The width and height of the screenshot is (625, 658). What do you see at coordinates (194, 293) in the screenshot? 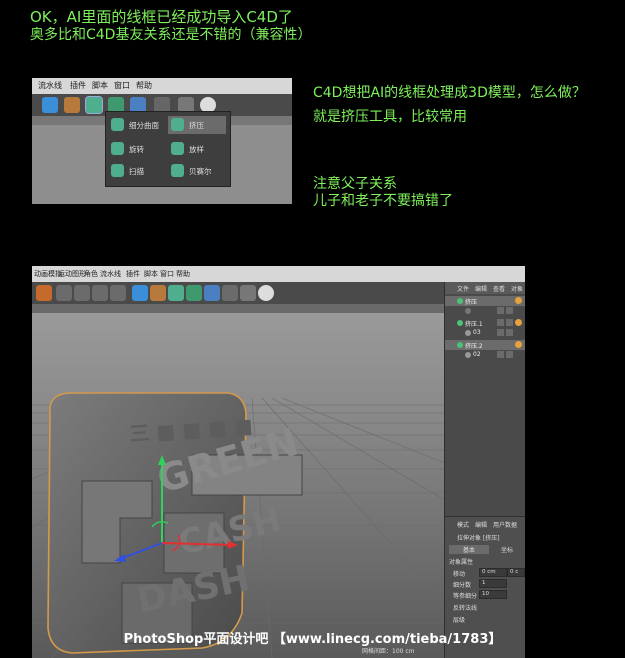
I see `array-icon` at bounding box center [194, 293].